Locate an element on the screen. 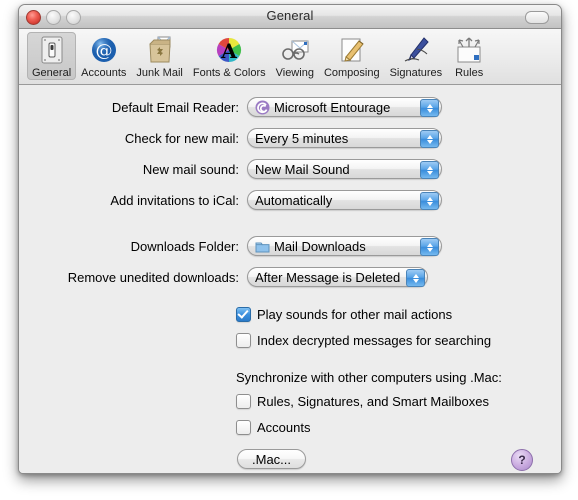 The width and height of the screenshot is (578, 500). toolbar-item-fonts-colors: A Fonts & Colors is located at coordinates (229, 56).